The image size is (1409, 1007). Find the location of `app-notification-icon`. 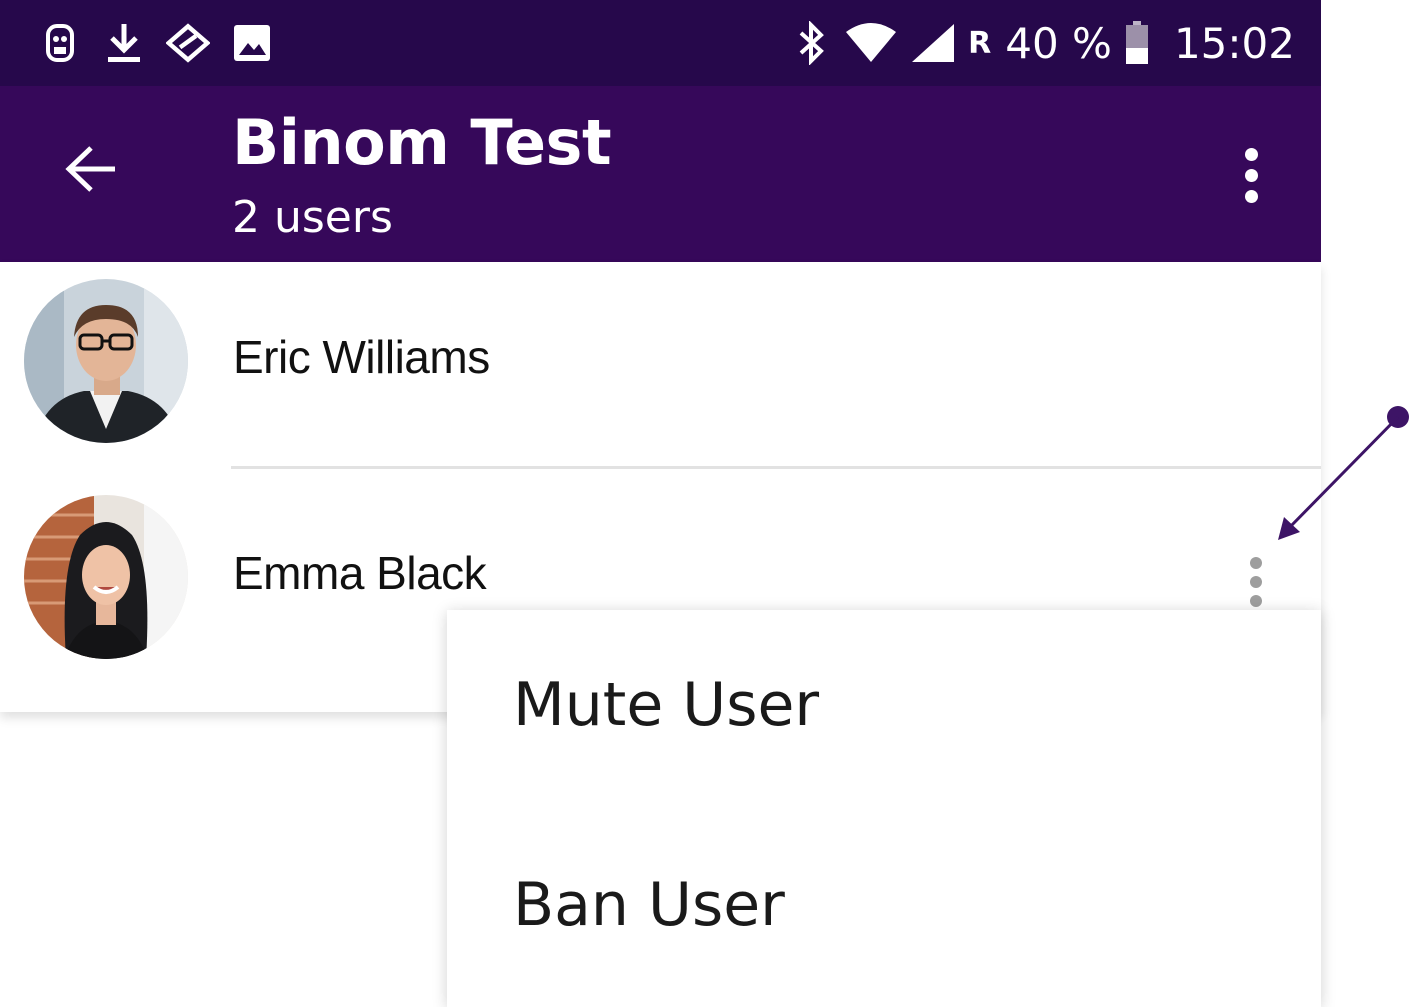

app-notification-icon is located at coordinates (60, 43).